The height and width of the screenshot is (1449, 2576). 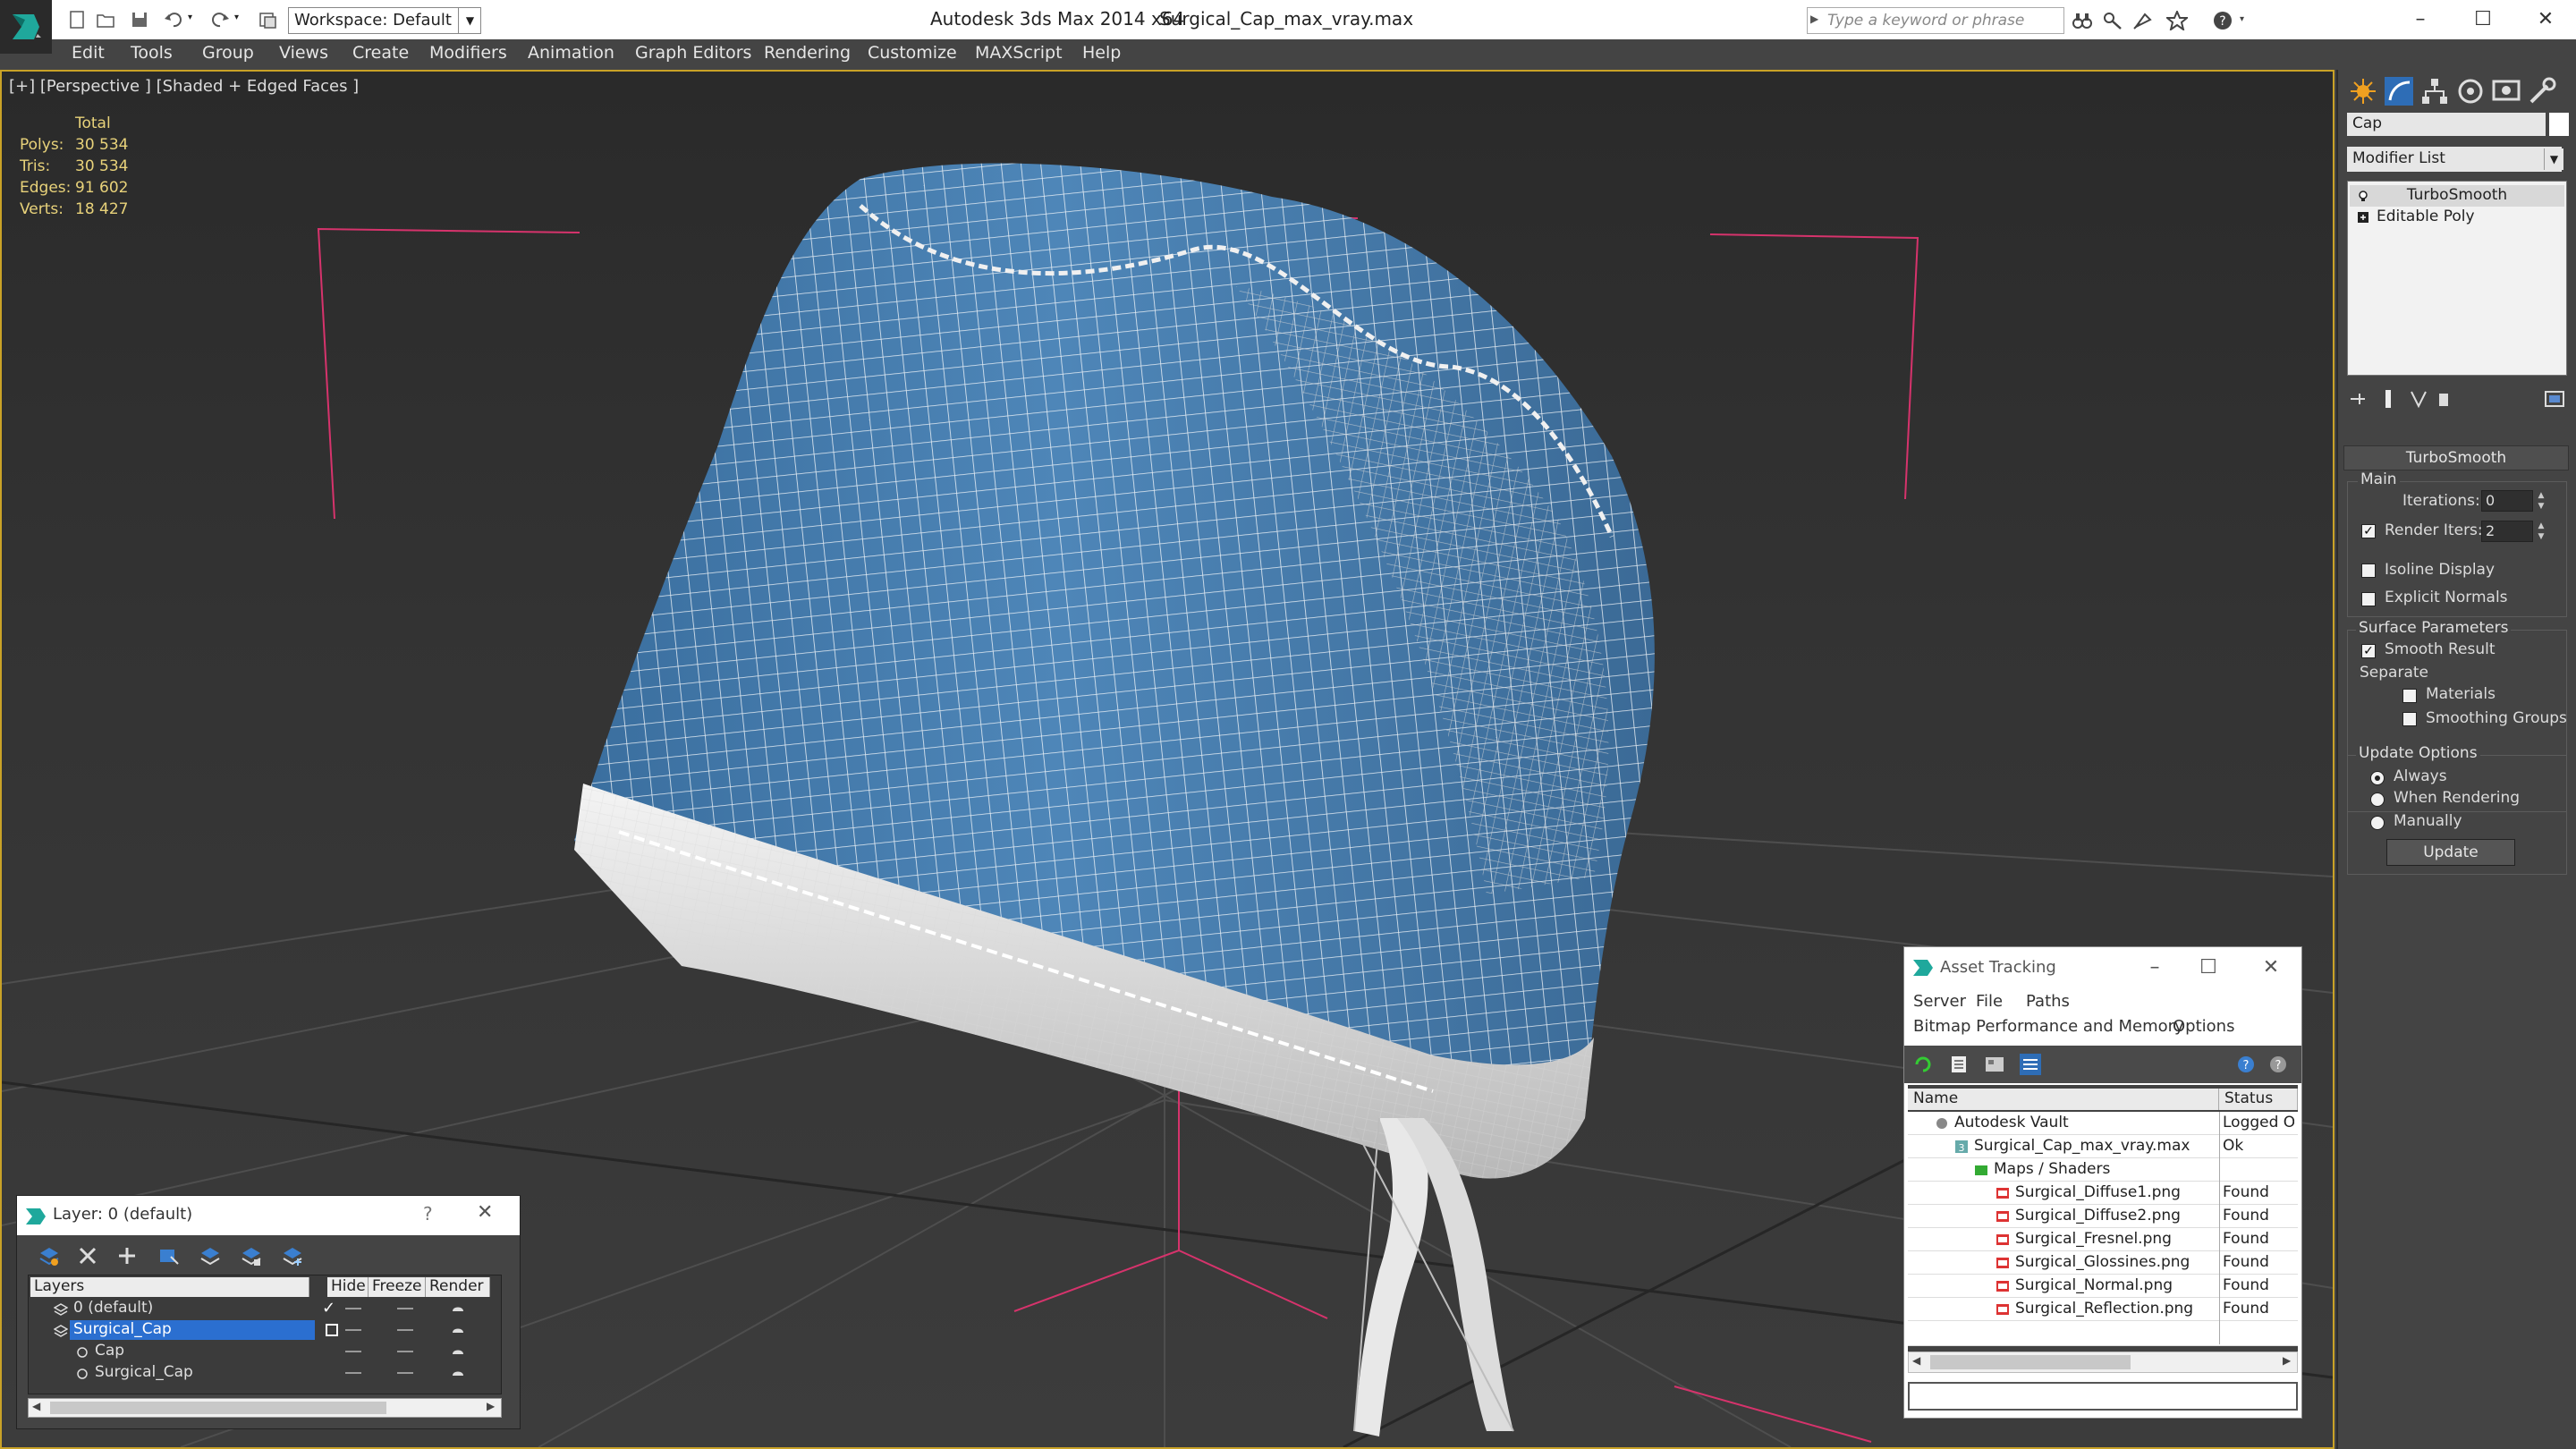 I want to click on hide-unhide-all-icon, so click(x=250, y=1255).